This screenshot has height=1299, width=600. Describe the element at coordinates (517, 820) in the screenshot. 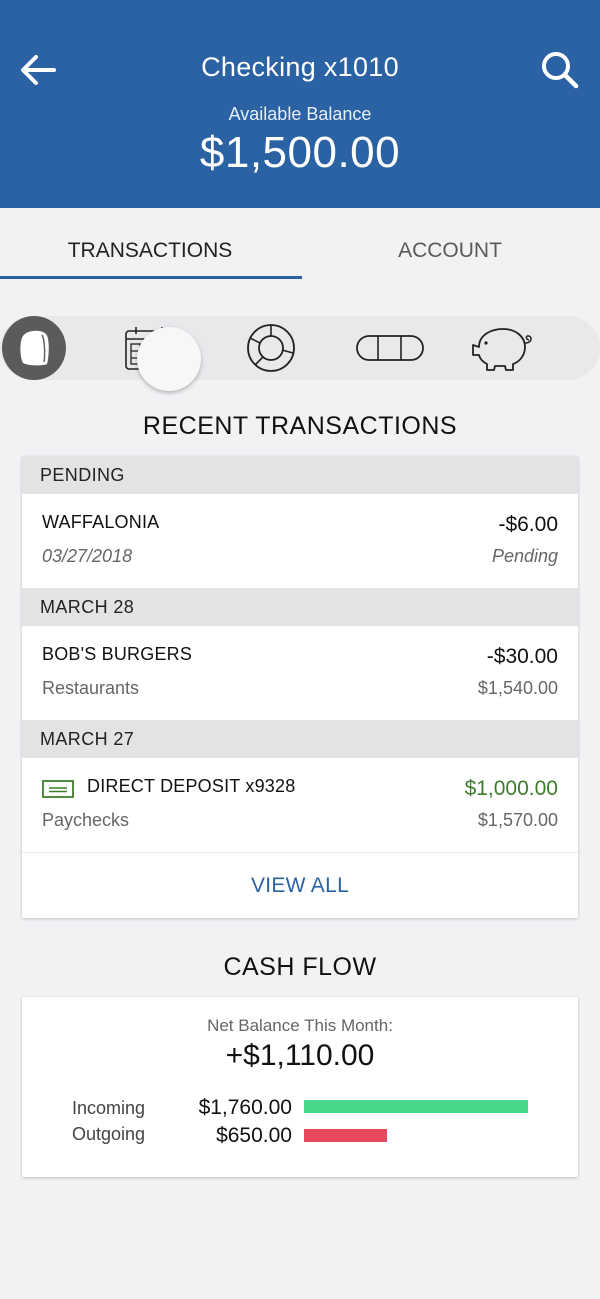

I see `running-balance: $1,570.00` at that location.